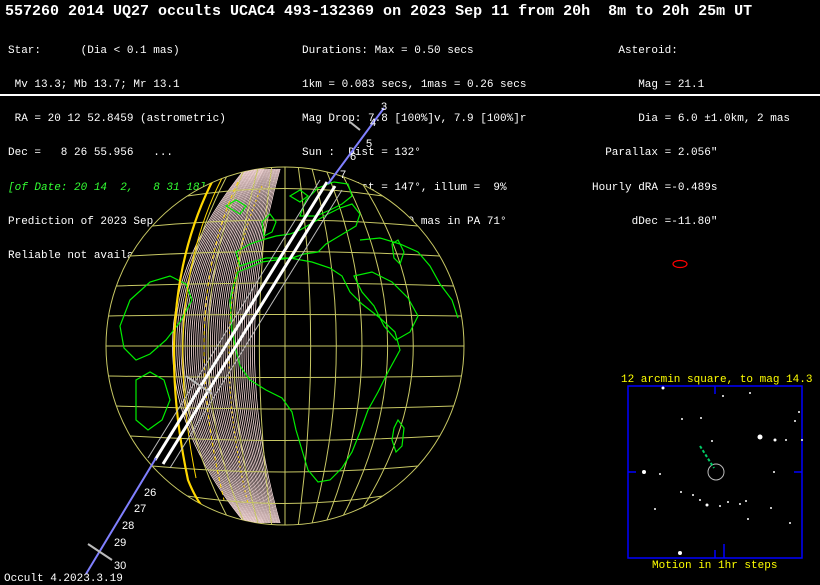 The image size is (820, 585). Describe the element at coordinates (680, 264) in the screenshot. I see `asteroid-position-marker` at that location.